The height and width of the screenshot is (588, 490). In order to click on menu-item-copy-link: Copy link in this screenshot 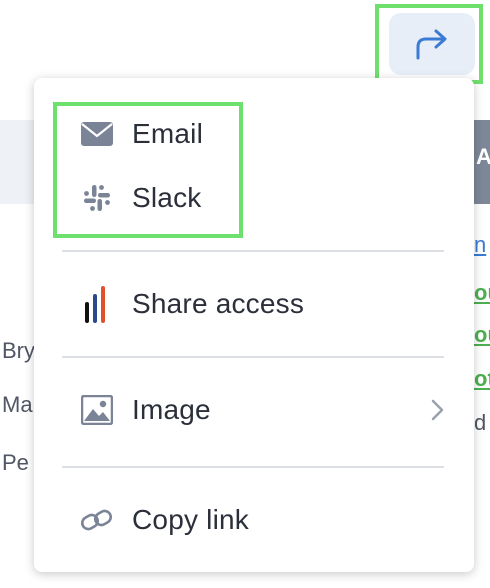, I will do `click(254, 520)`.